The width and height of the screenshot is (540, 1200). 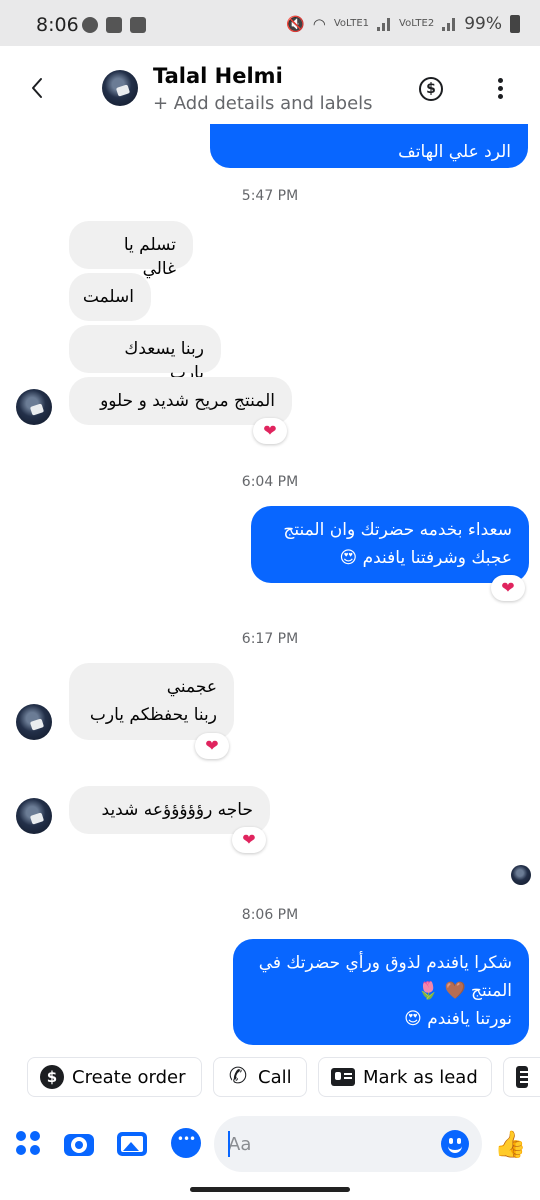 I want to click on dollar-icon: $, so click(x=52, y=1077).